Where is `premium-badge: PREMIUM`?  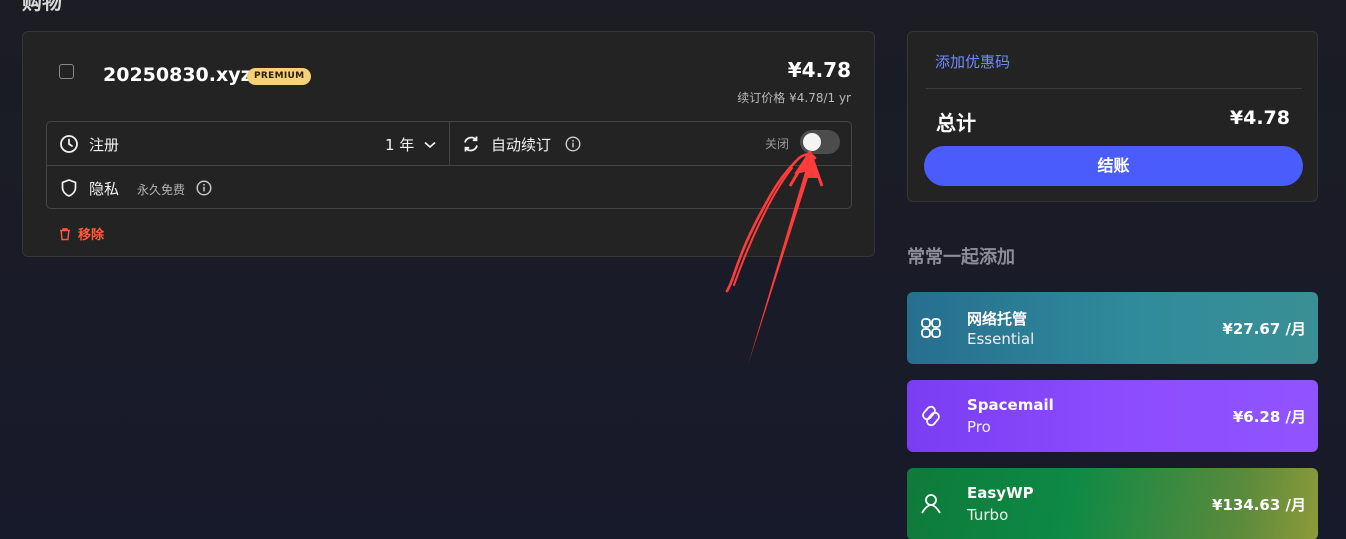
premium-badge: PREMIUM is located at coordinates (279, 76).